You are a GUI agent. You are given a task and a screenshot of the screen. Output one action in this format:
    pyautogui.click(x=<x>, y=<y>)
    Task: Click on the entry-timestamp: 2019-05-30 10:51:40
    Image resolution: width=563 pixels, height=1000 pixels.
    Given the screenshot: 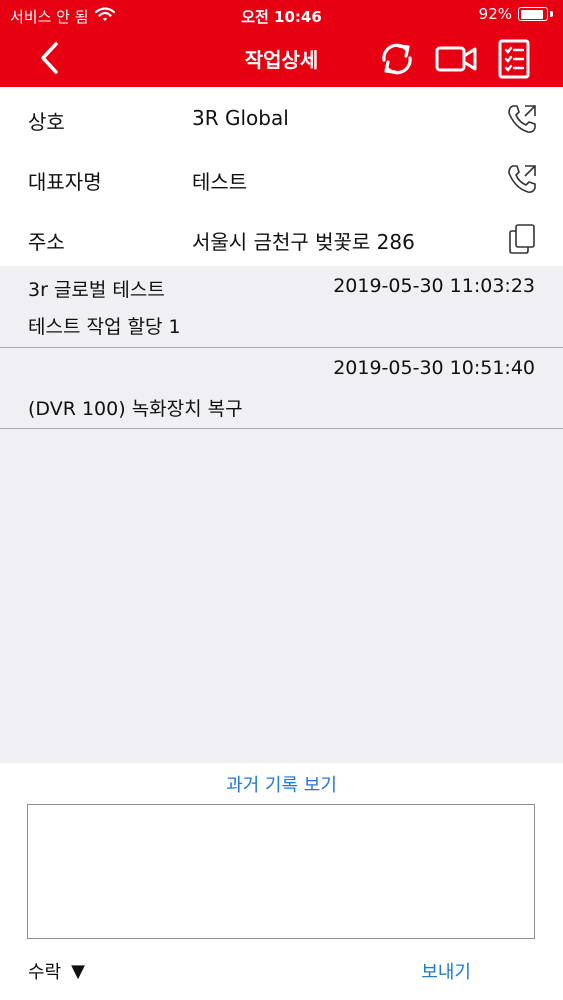 What is the action you would take?
    pyautogui.click(x=434, y=368)
    